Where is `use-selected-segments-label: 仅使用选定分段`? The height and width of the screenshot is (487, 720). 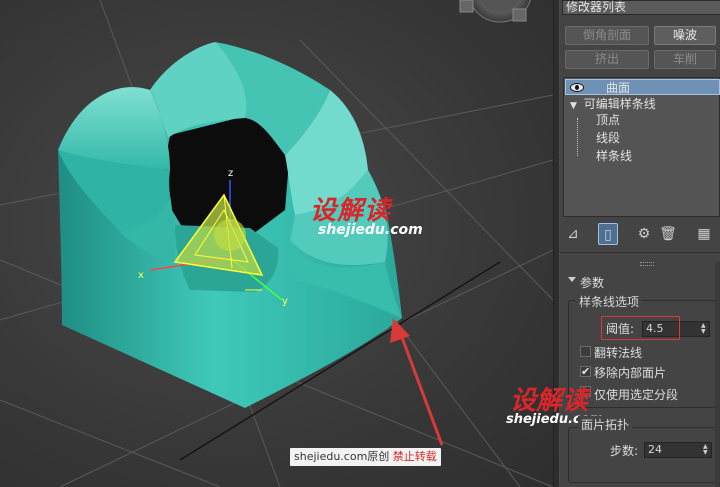
use-selected-segments-label: 仅使用选定分段 is located at coordinates (636, 395).